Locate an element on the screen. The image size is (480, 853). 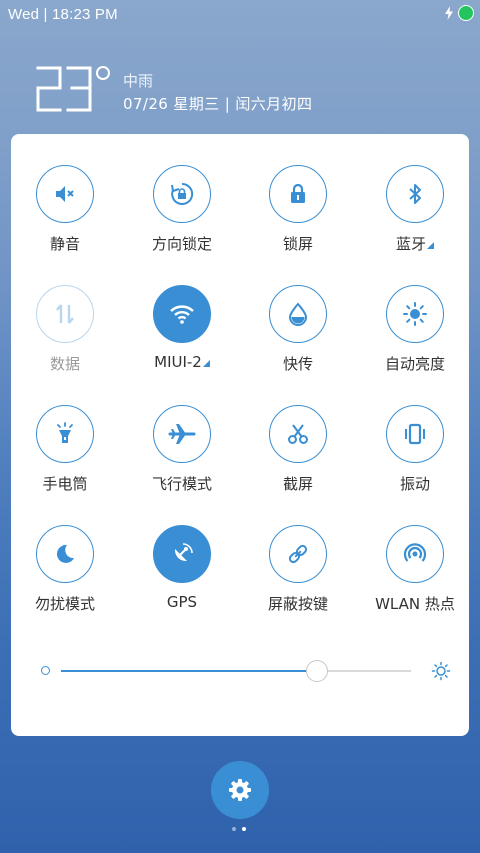
tile-do-not-disturb: 勿扰模式 is located at coordinates (65, 580).